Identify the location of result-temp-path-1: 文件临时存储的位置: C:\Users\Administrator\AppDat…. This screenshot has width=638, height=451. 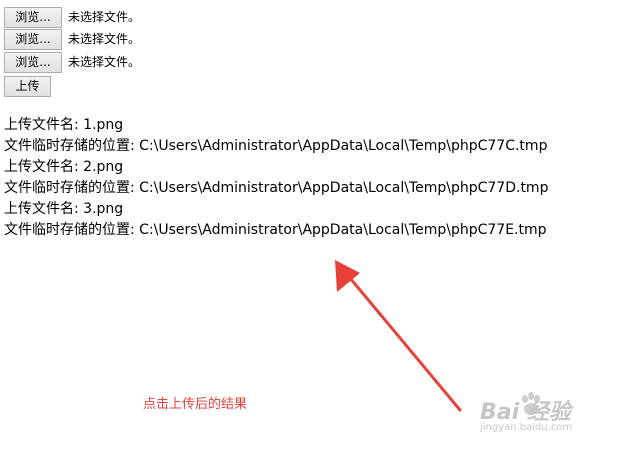
(276, 146).